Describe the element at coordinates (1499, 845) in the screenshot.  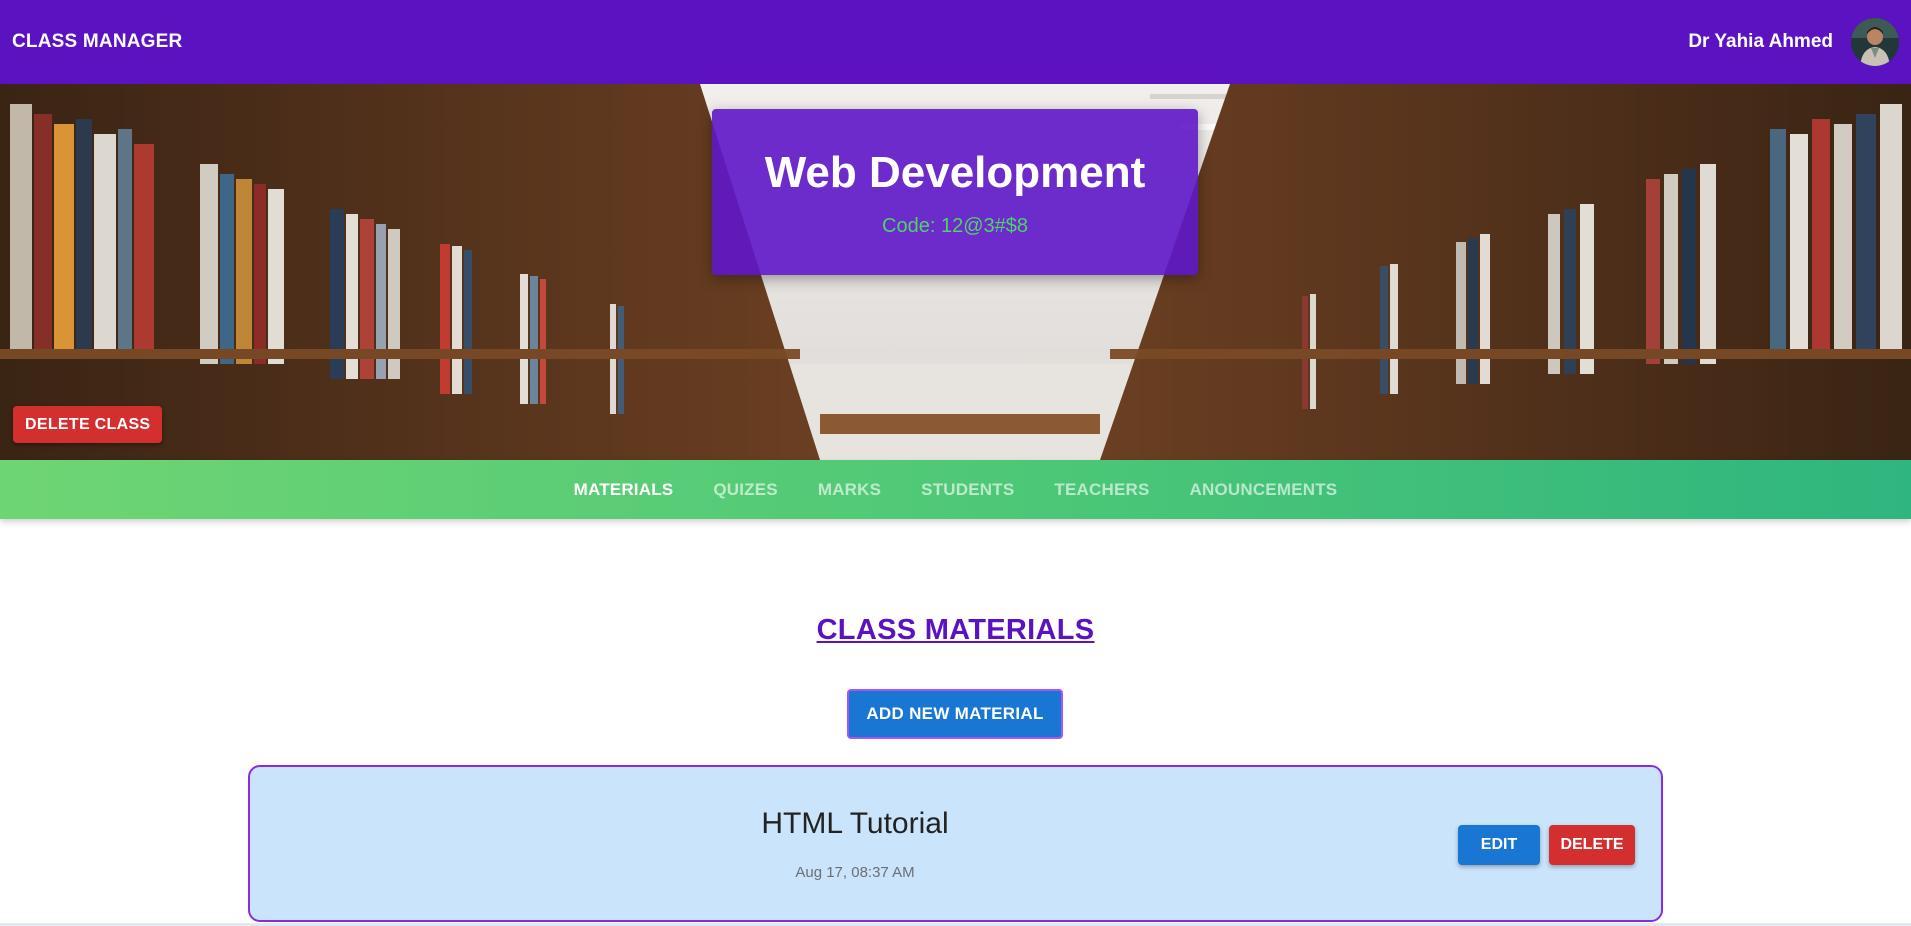
I see `edit-material-button: EDIT` at that location.